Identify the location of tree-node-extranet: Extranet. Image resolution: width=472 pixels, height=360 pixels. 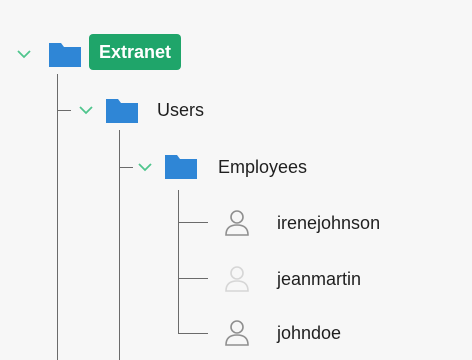
(110, 54).